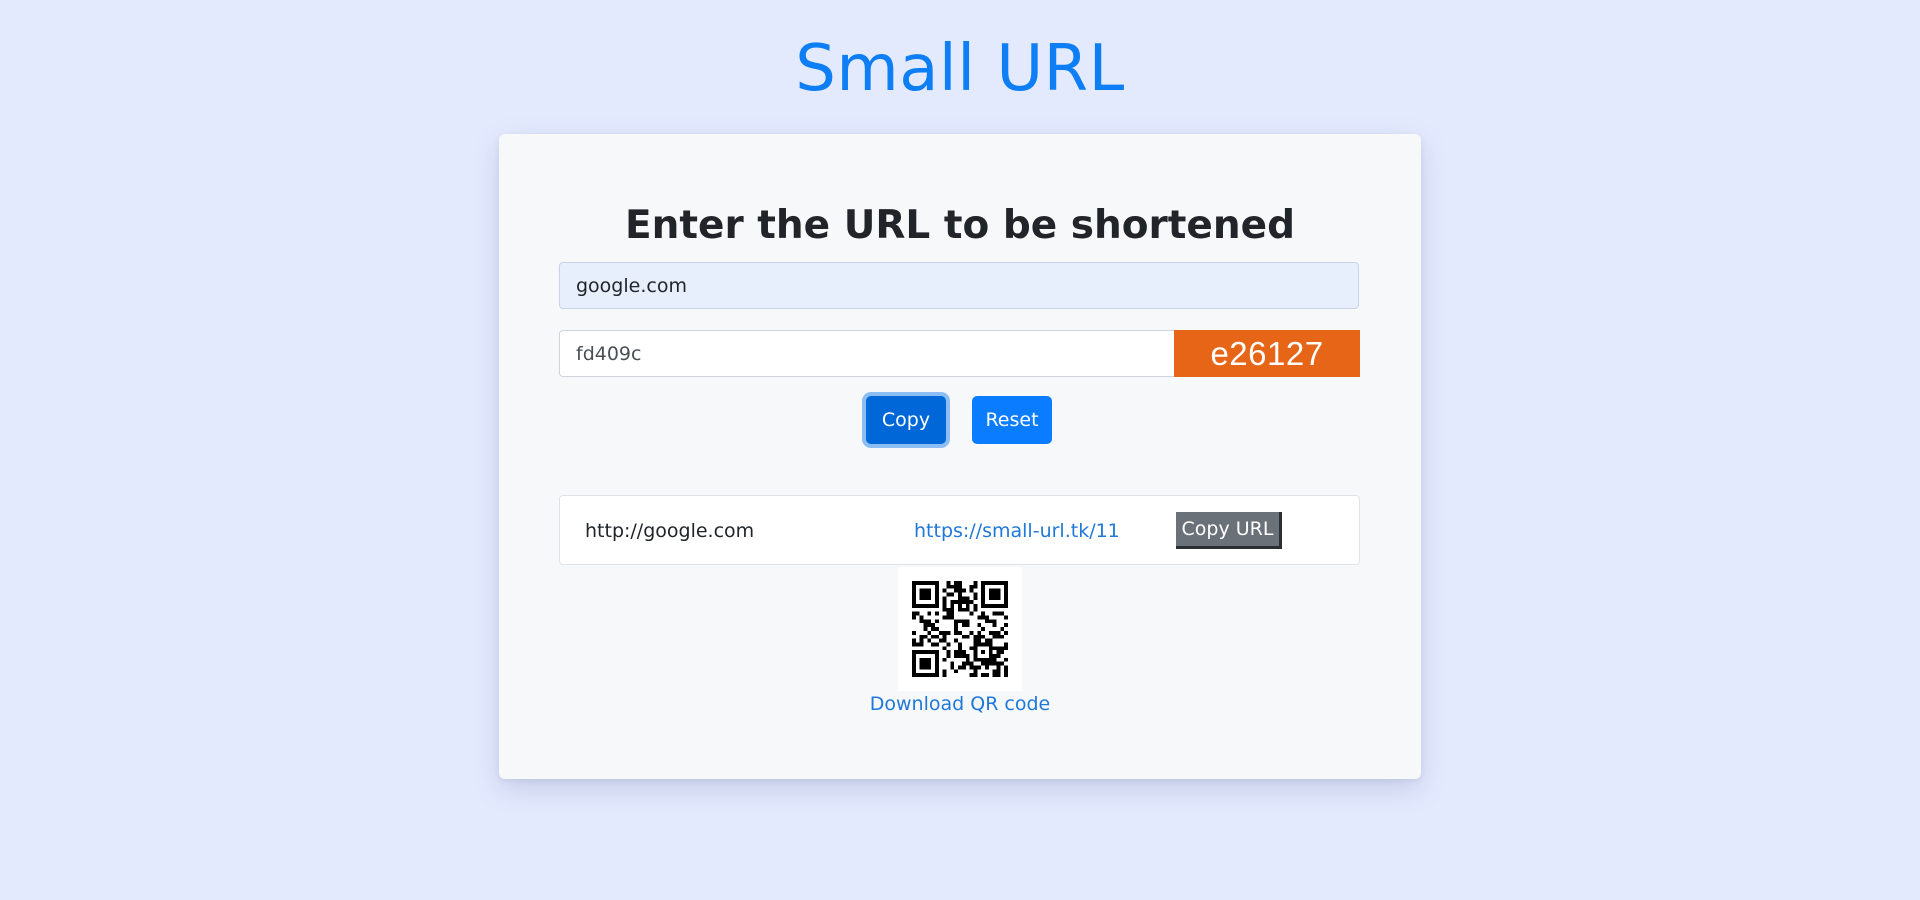  I want to click on reset-button: Reset, so click(1012, 420).